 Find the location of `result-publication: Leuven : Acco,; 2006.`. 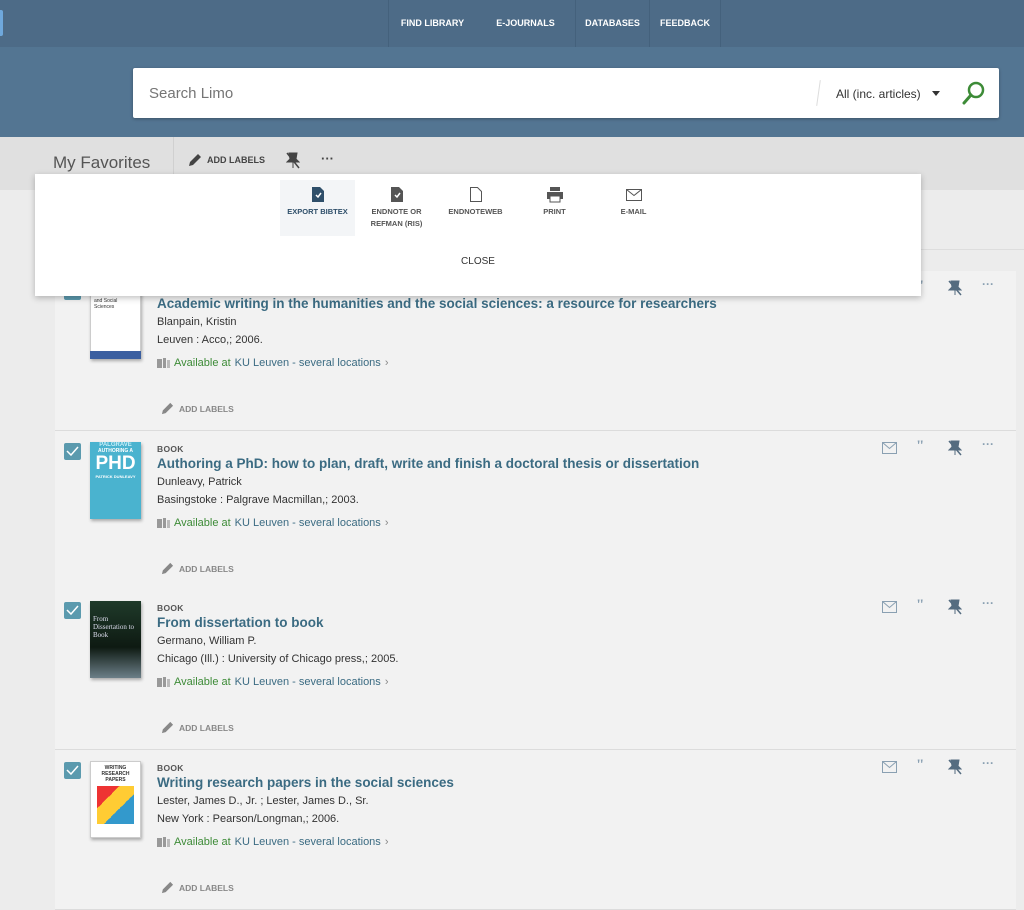

result-publication: Leuven : Acco,; 2006. is located at coordinates (210, 340).